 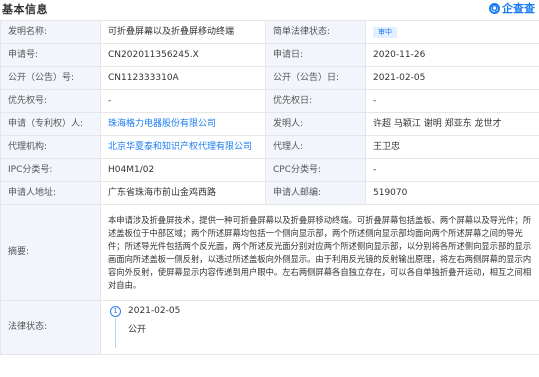 What do you see at coordinates (25, 9) in the screenshot?
I see `section-title: 基本信息` at bounding box center [25, 9].